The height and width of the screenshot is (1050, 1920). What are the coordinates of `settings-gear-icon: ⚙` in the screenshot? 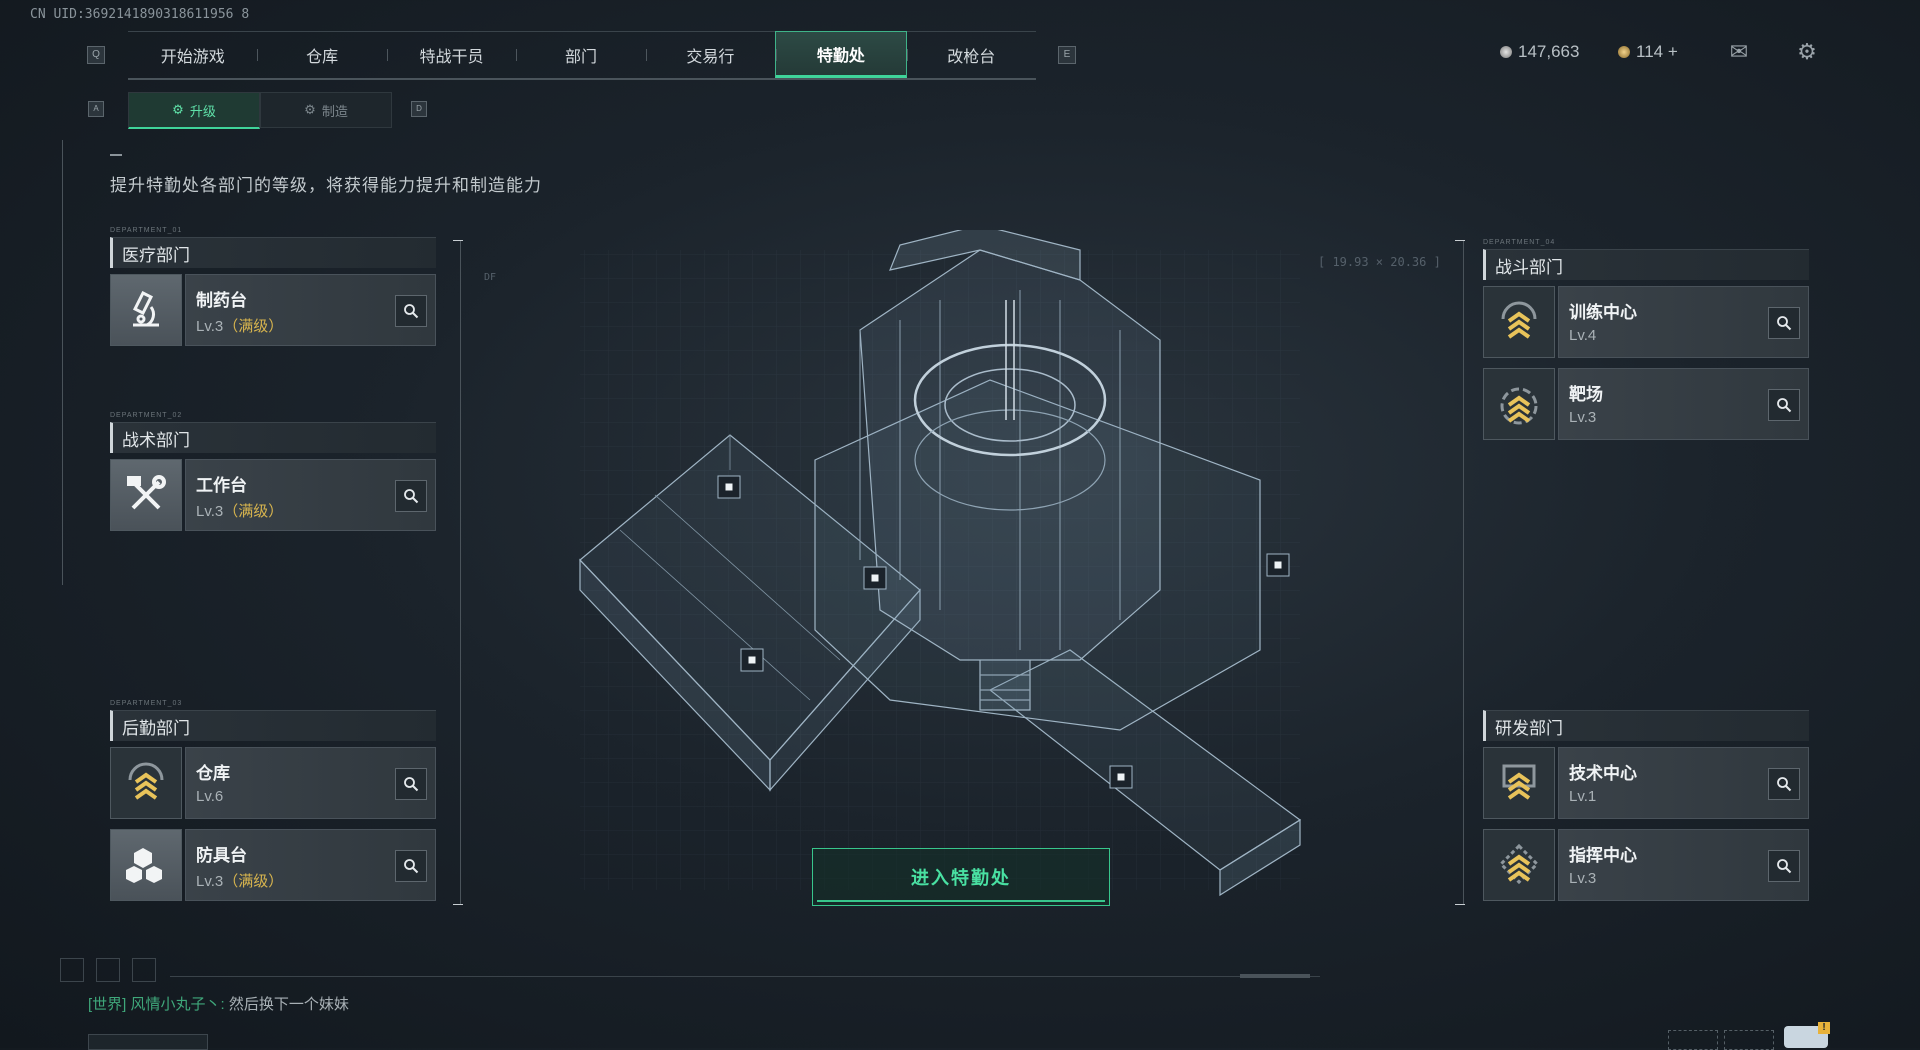 It's located at (1807, 52).